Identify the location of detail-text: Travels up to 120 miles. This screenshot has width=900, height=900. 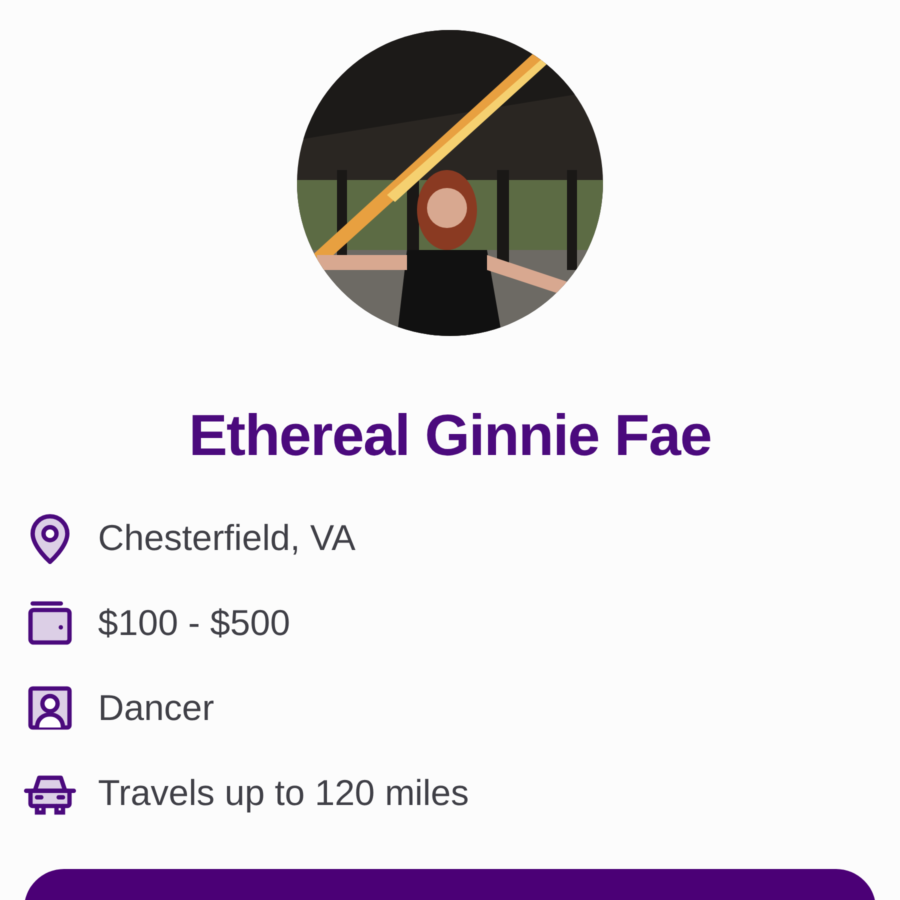
(283, 793).